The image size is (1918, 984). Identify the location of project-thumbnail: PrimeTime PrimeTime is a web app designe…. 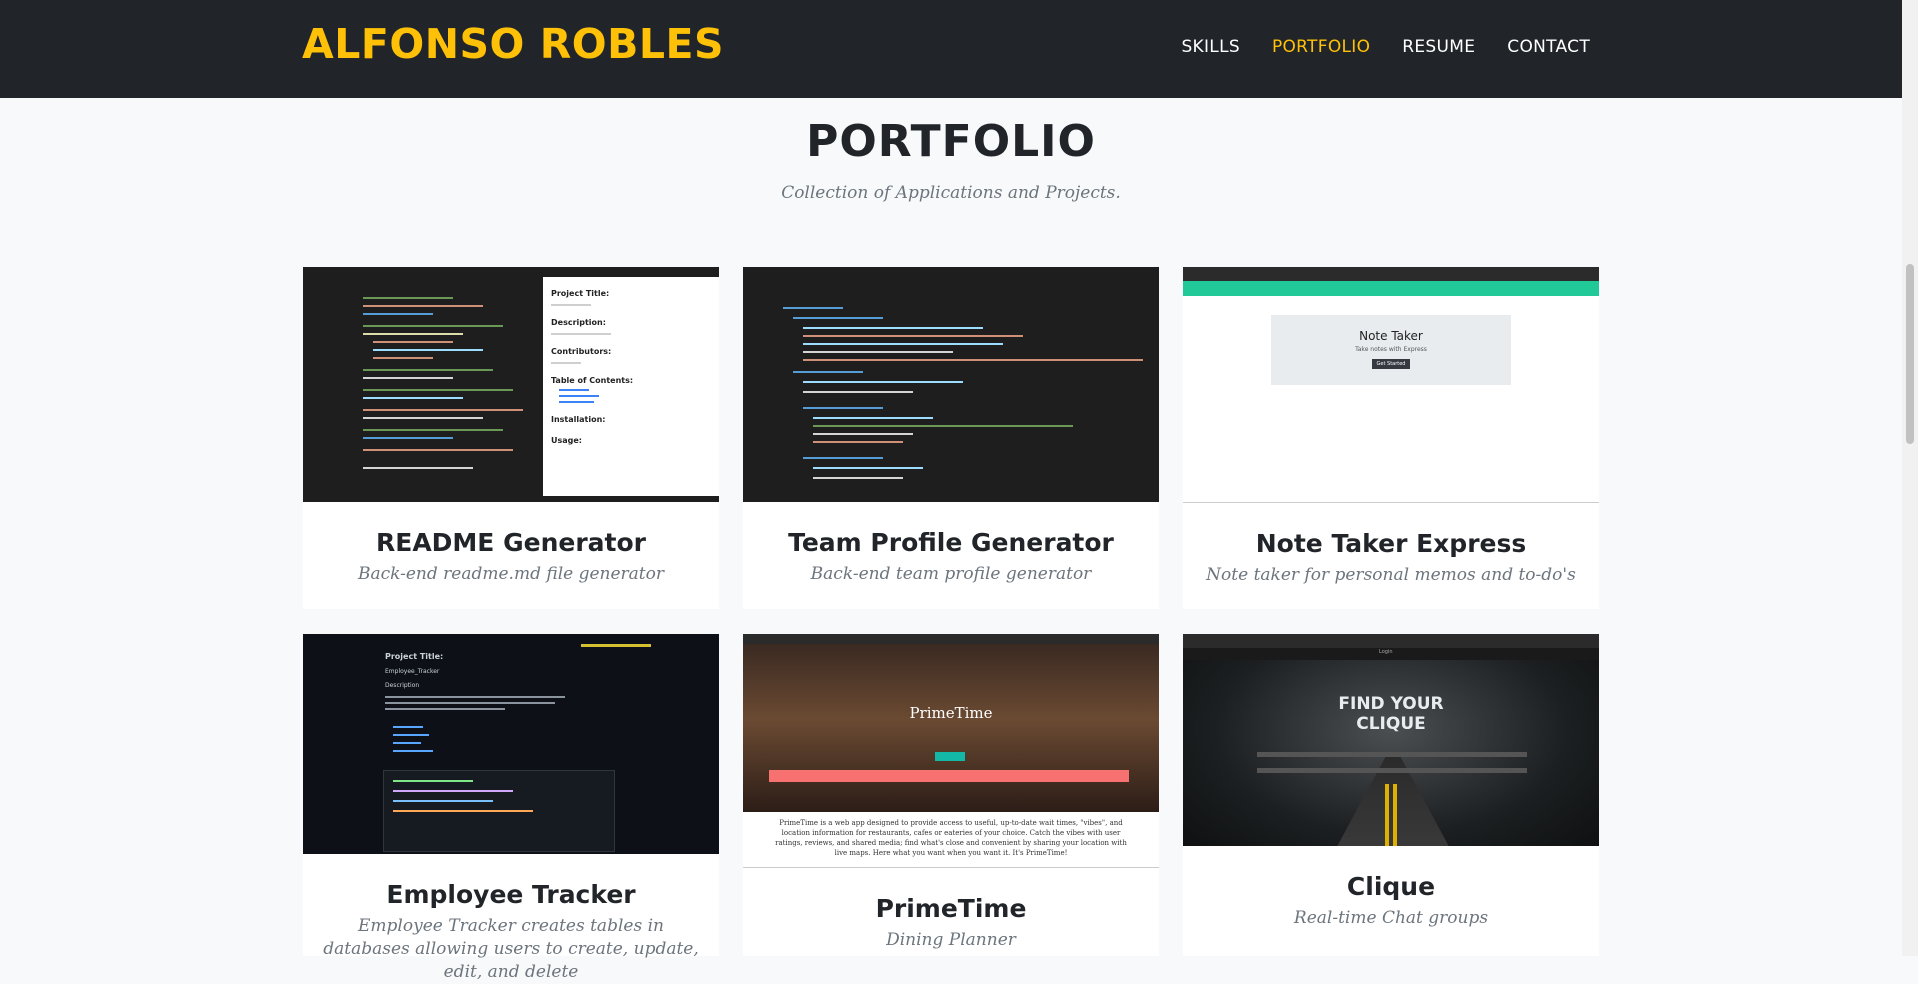
(951, 751).